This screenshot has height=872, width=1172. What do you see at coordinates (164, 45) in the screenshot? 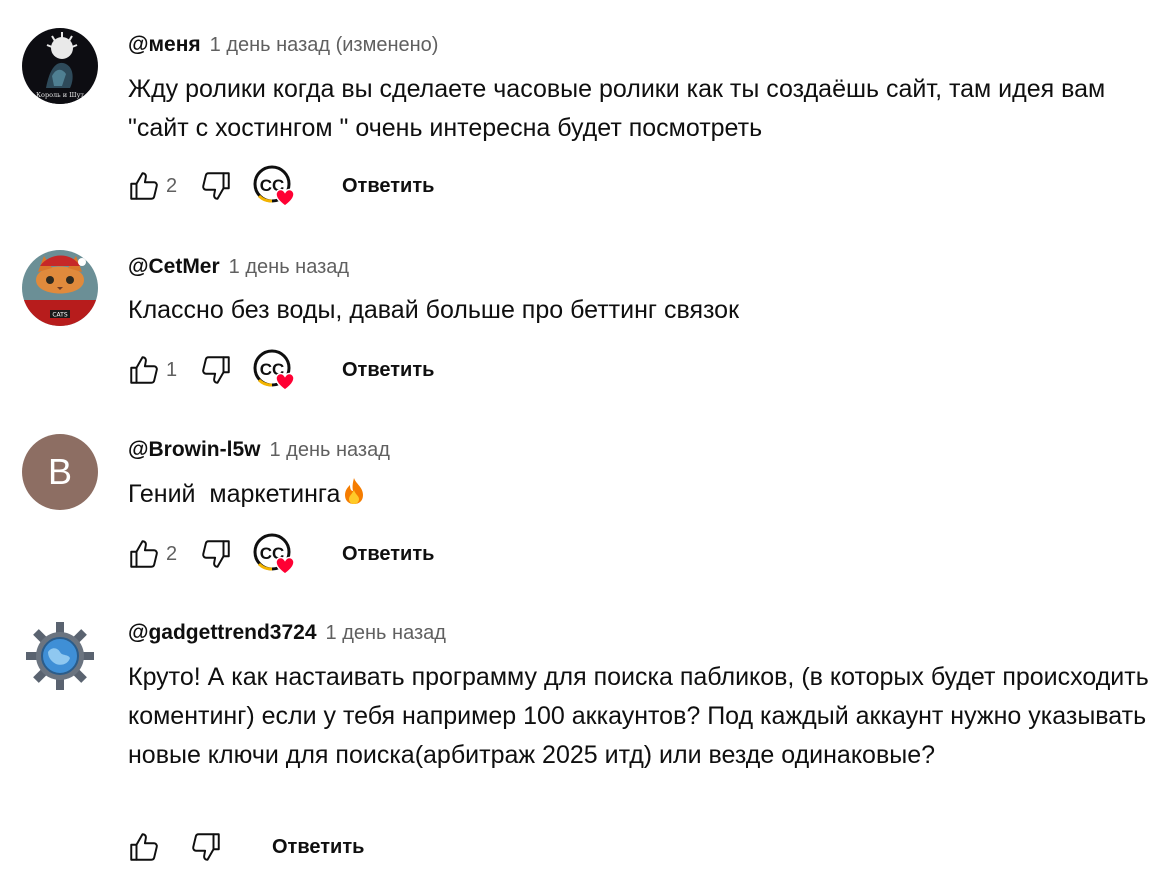
I see `comment-author: @меня` at bounding box center [164, 45].